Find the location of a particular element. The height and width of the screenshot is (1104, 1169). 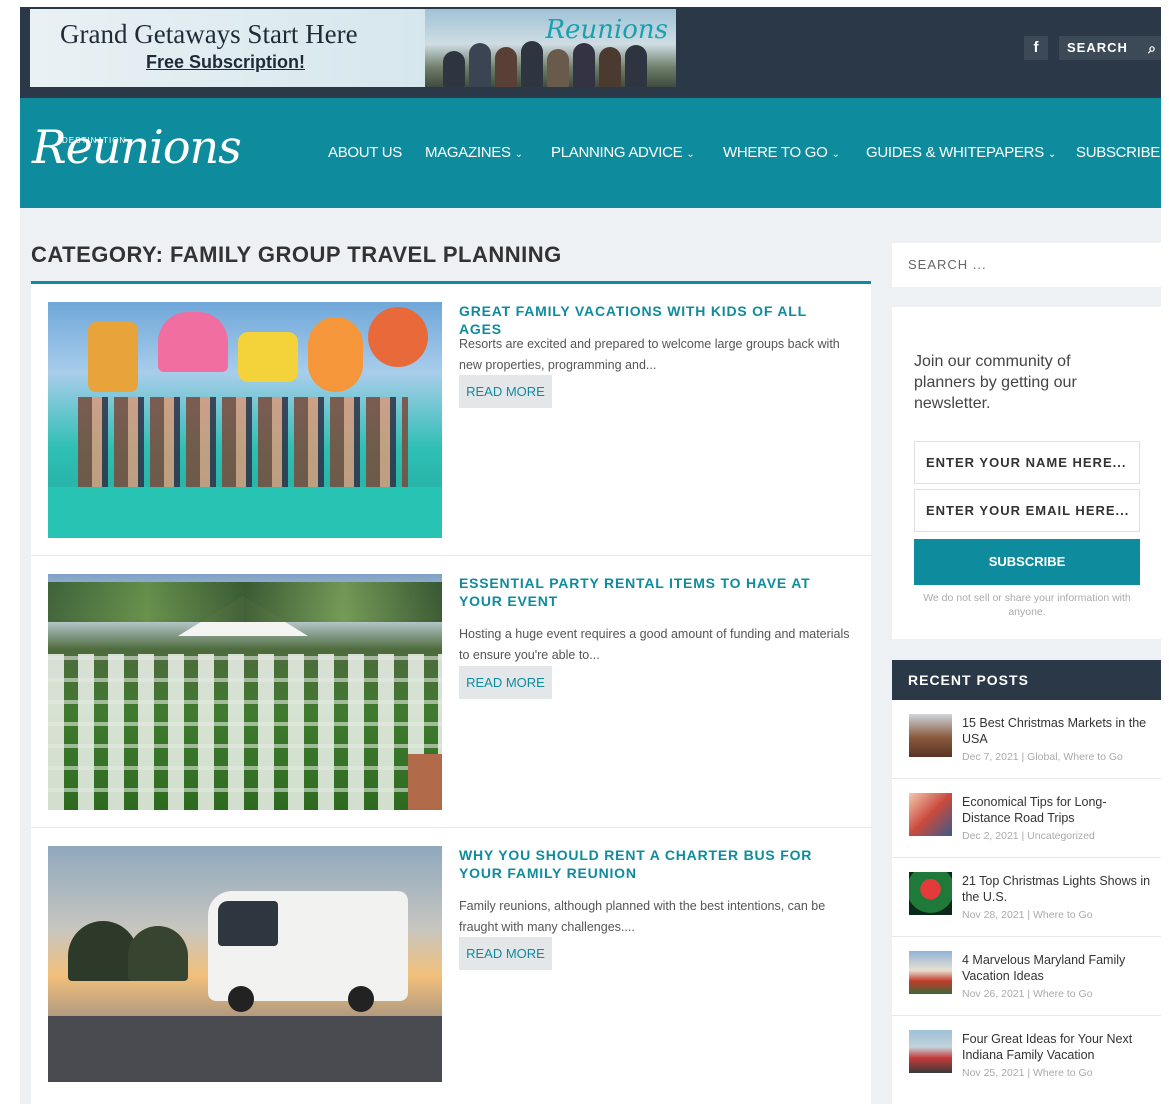

site-logo-tagline: DESTINATION is located at coordinates (94, 140).